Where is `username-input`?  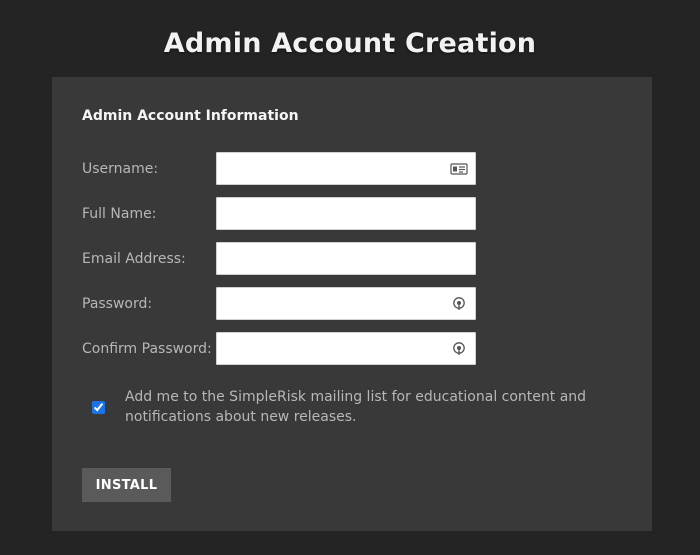
username-input is located at coordinates (346, 168).